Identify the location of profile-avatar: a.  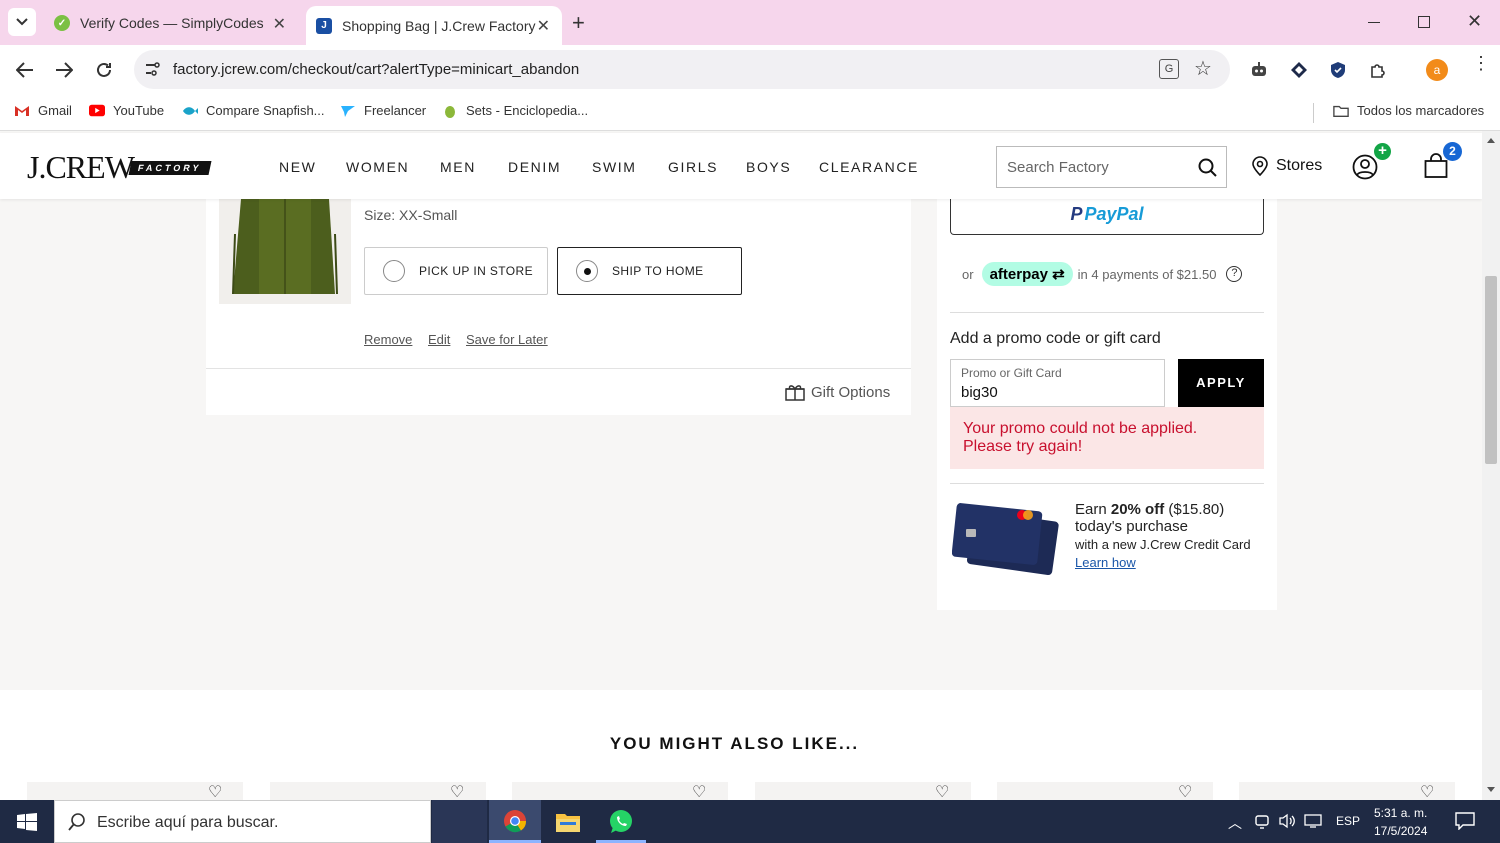
(1437, 70).